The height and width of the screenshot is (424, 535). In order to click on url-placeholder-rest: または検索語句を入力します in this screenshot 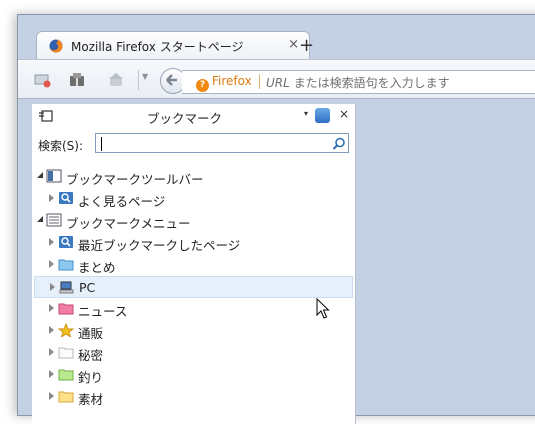, I will do `click(369, 83)`.